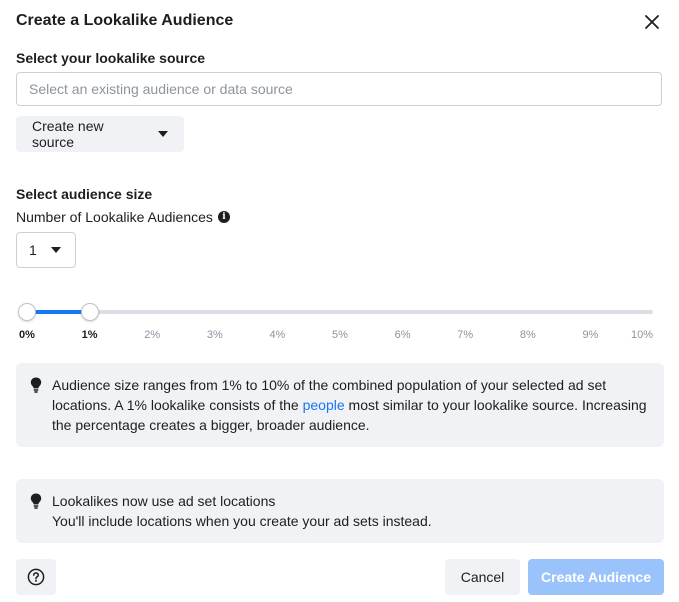 The height and width of the screenshot is (602, 679). What do you see at coordinates (324, 405) in the screenshot?
I see `people-link: people` at bounding box center [324, 405].